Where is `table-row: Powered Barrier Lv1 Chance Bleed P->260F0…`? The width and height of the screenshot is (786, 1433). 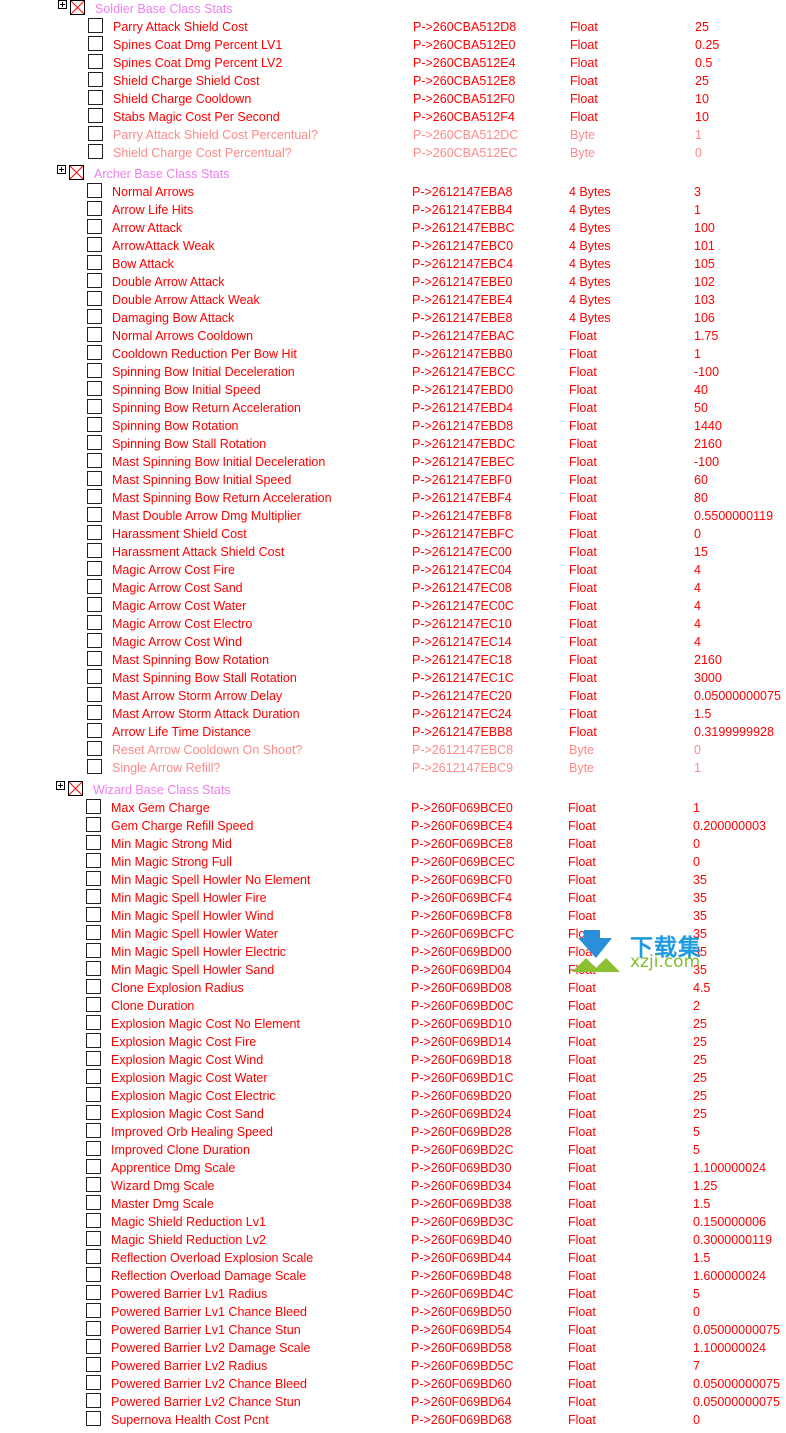
table-row: Powered Barrier Lv1 Chance Bleed P->260F0… is located at coordinates (393, 1312).